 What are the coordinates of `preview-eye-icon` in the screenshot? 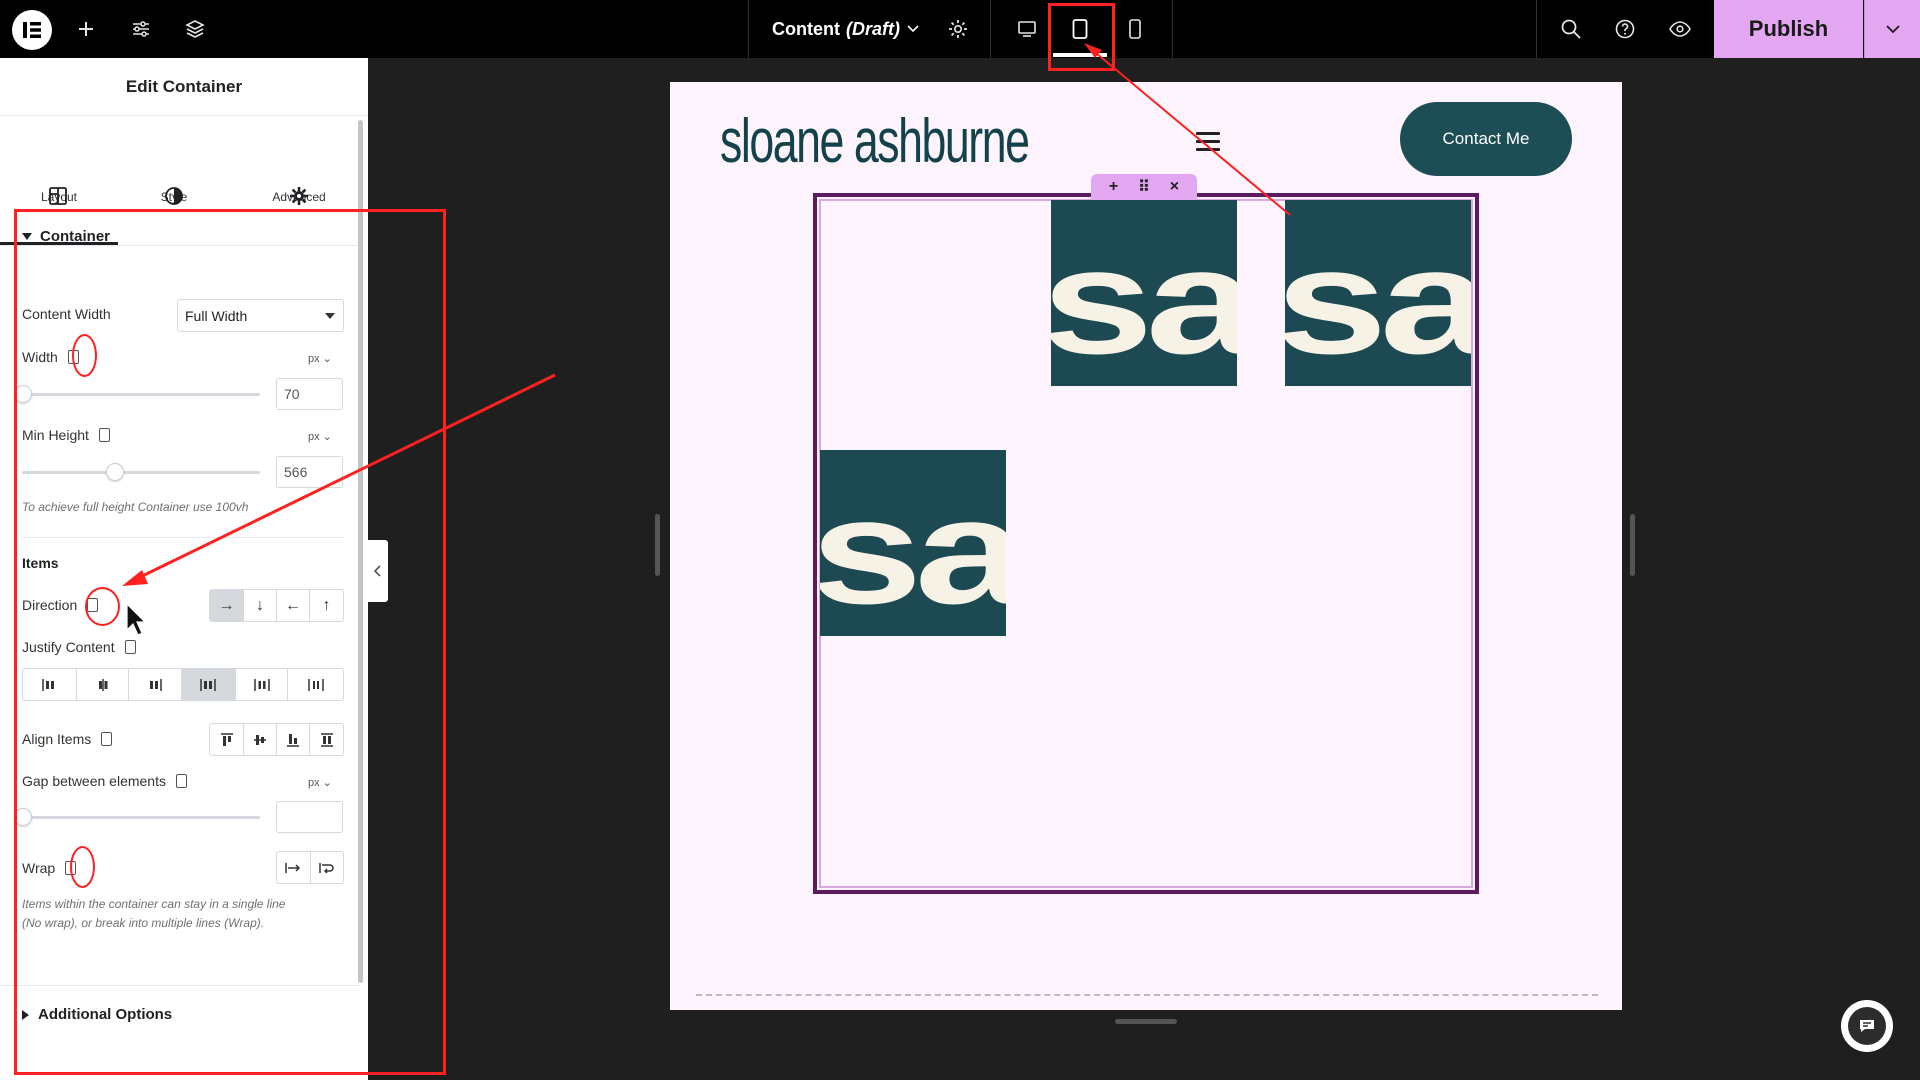 It's located at (1680, 29).